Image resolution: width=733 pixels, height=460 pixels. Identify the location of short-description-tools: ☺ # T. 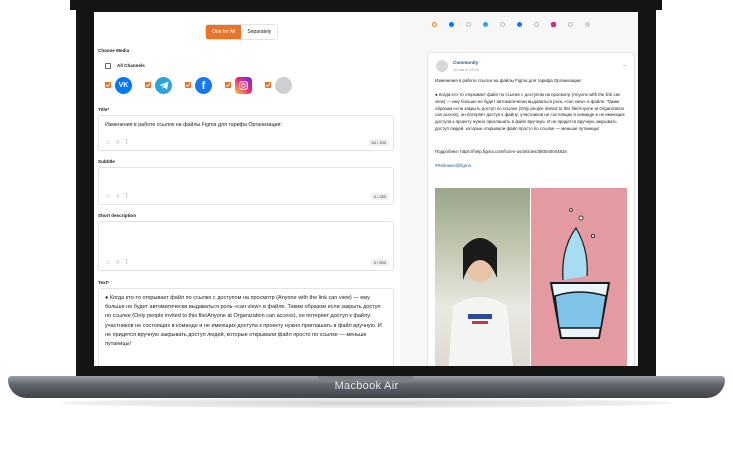
(116, 263).